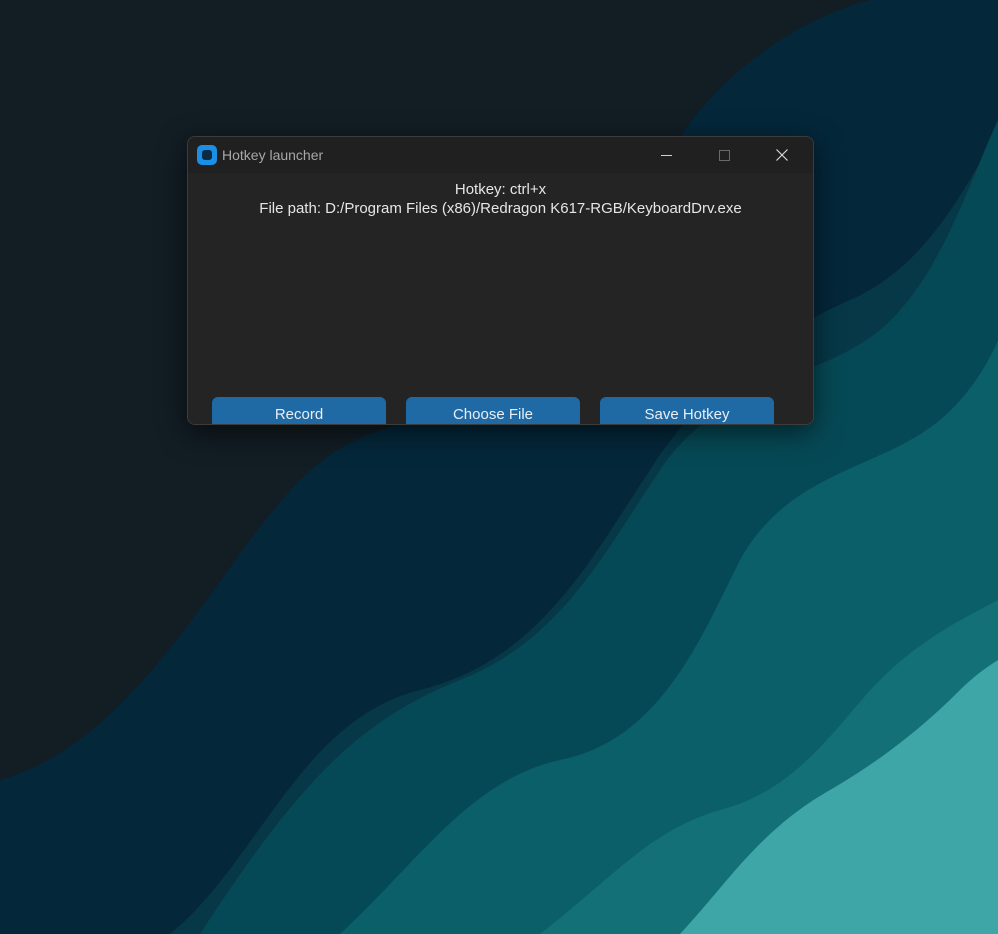  What do you see at coordinates (500, 189) in the screenshot?
I see `hotkey-label: Hotkey: ctrl+x` at bounding box center [500, 189].